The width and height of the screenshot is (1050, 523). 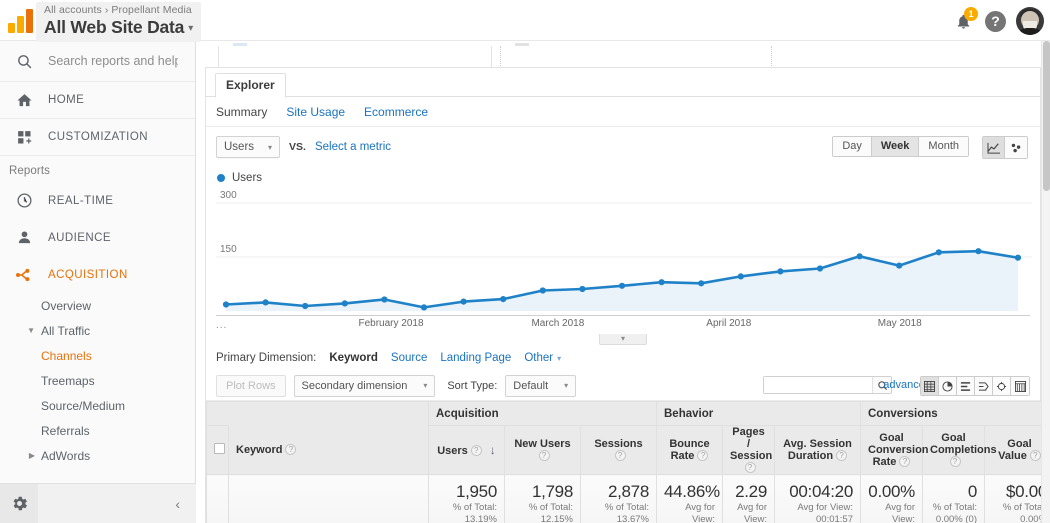 I want to click on sidebar-item-referrals: Referrals, so click(x=97, y=430).